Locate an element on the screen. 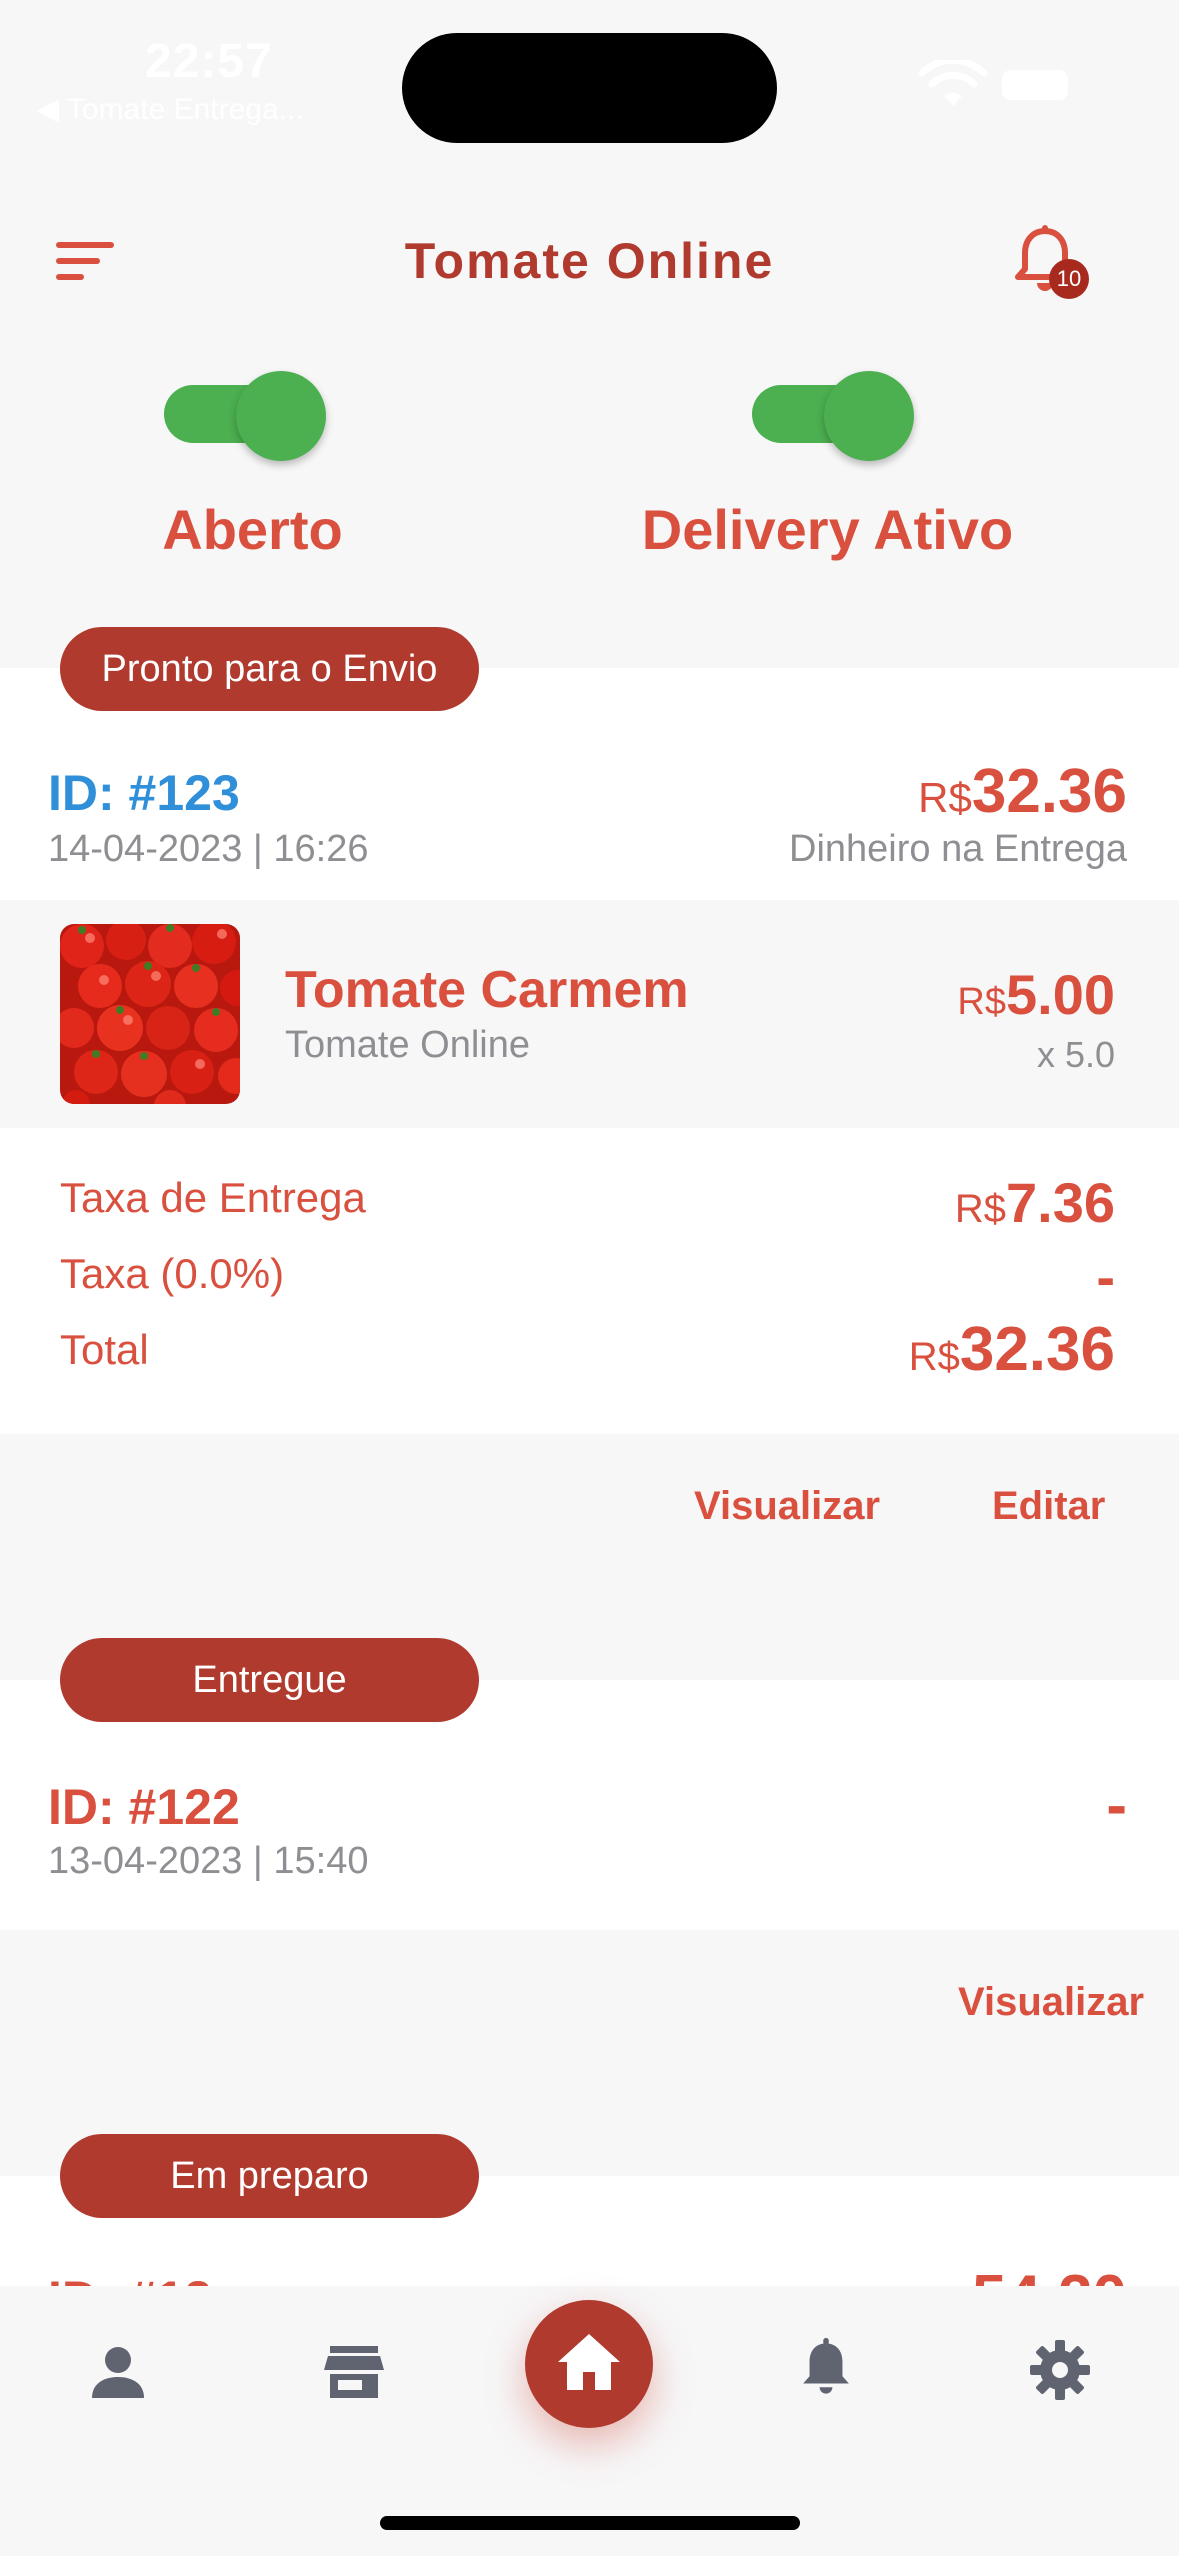 The width and height of the screenshot is (1179, 2556). tax-value: - is located at coordinates (1105, 1276).